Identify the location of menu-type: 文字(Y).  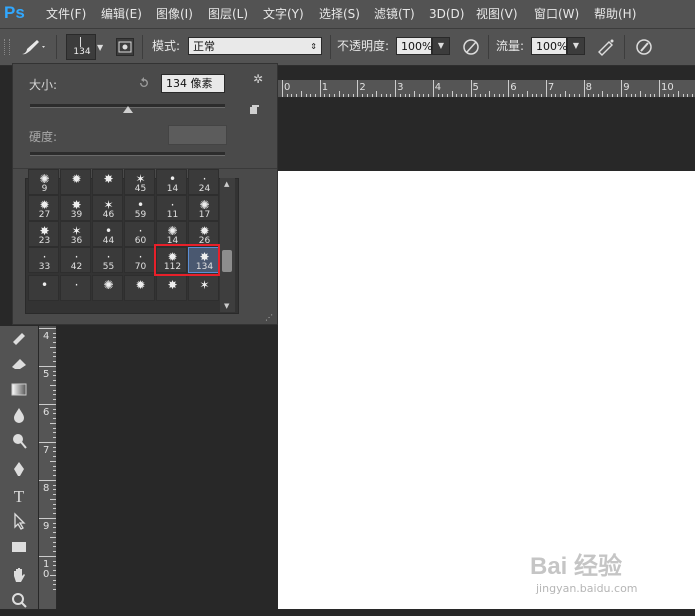
(283, 14).